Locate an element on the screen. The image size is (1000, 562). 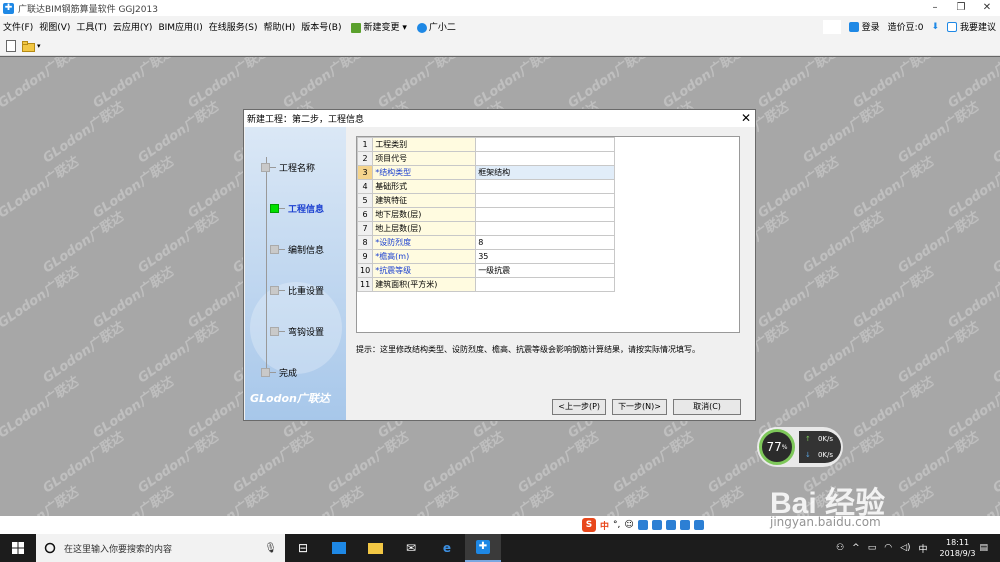
step-finish: 完成 is located at coordinates (279, 372).